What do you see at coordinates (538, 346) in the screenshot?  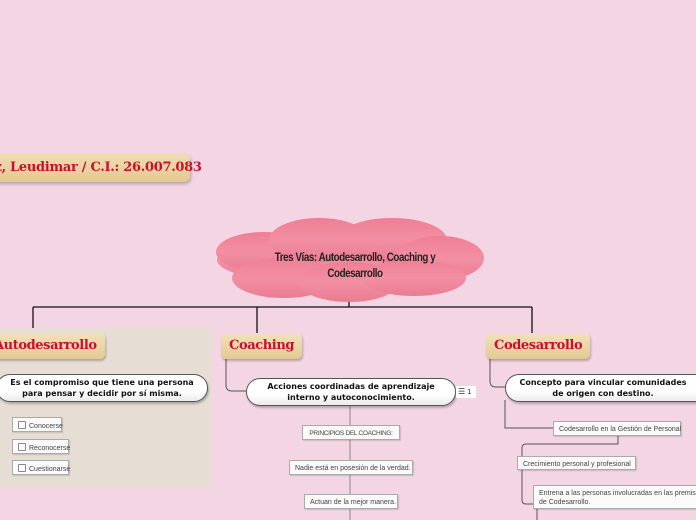 I see `topic-codesarrollo: Codesarrollo` at bounding box center [538, 346].